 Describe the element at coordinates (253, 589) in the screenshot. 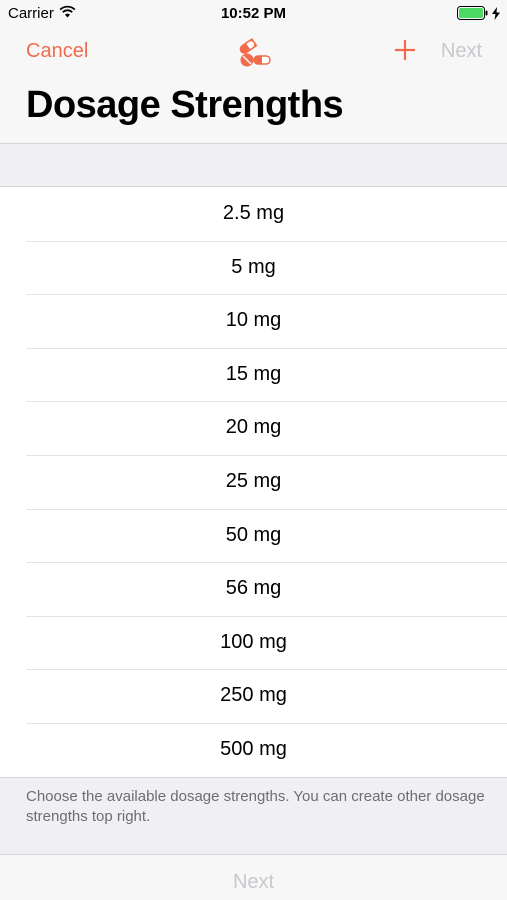

I see `dosage-row: 56 mg` at that location.